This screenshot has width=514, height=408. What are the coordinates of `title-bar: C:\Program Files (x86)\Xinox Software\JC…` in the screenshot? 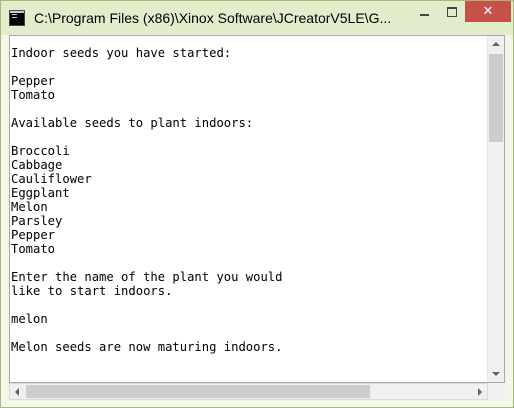 It's located at (257, 18).